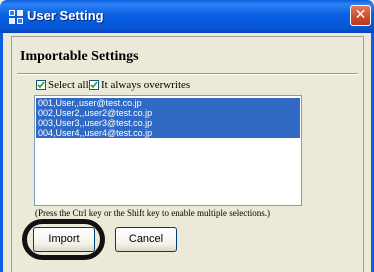 This screenshot has width=374, height=272. What do you see at coordinates (79, 56) in the screenshot?
I see `section-heading: Importable Settings` at bounding box center [79, 56].